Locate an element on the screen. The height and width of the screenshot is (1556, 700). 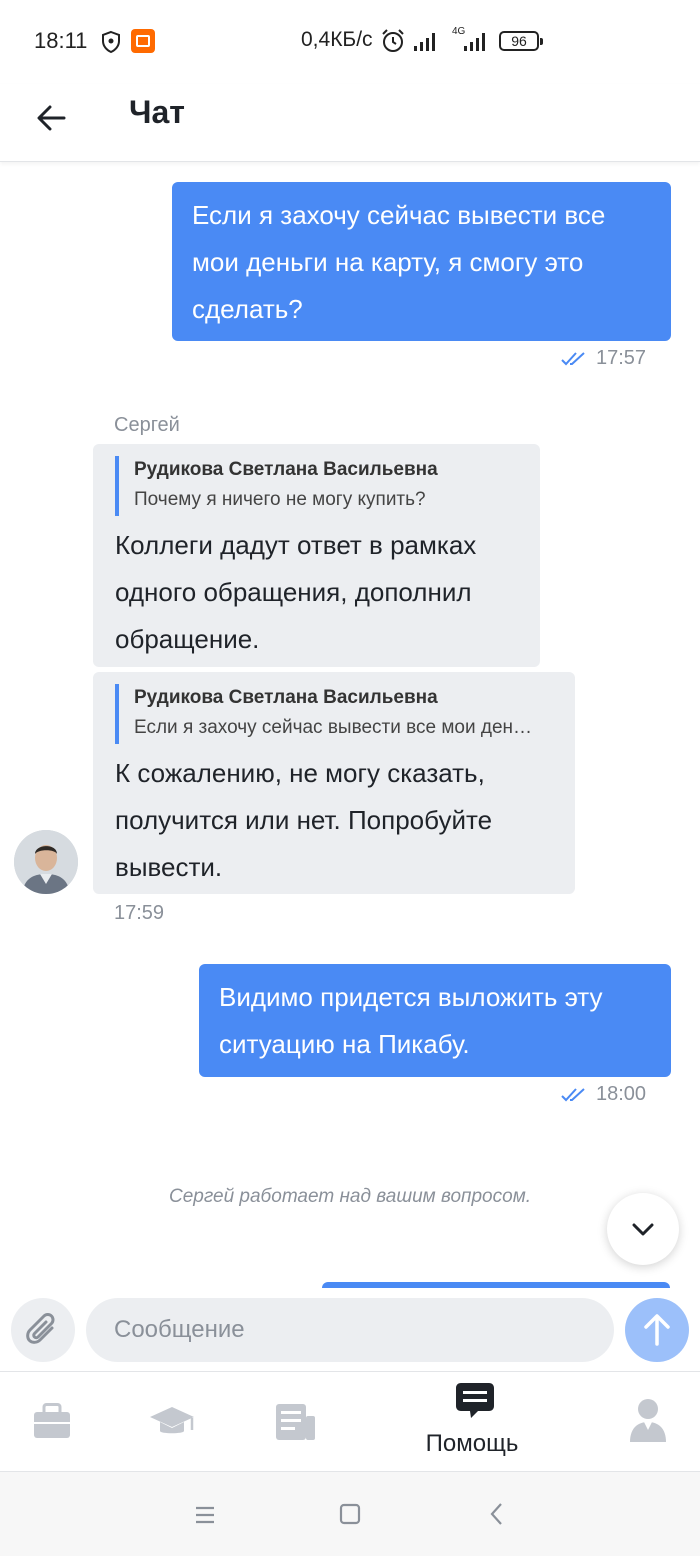
tab-learning is located at coordinates (172, 1422).